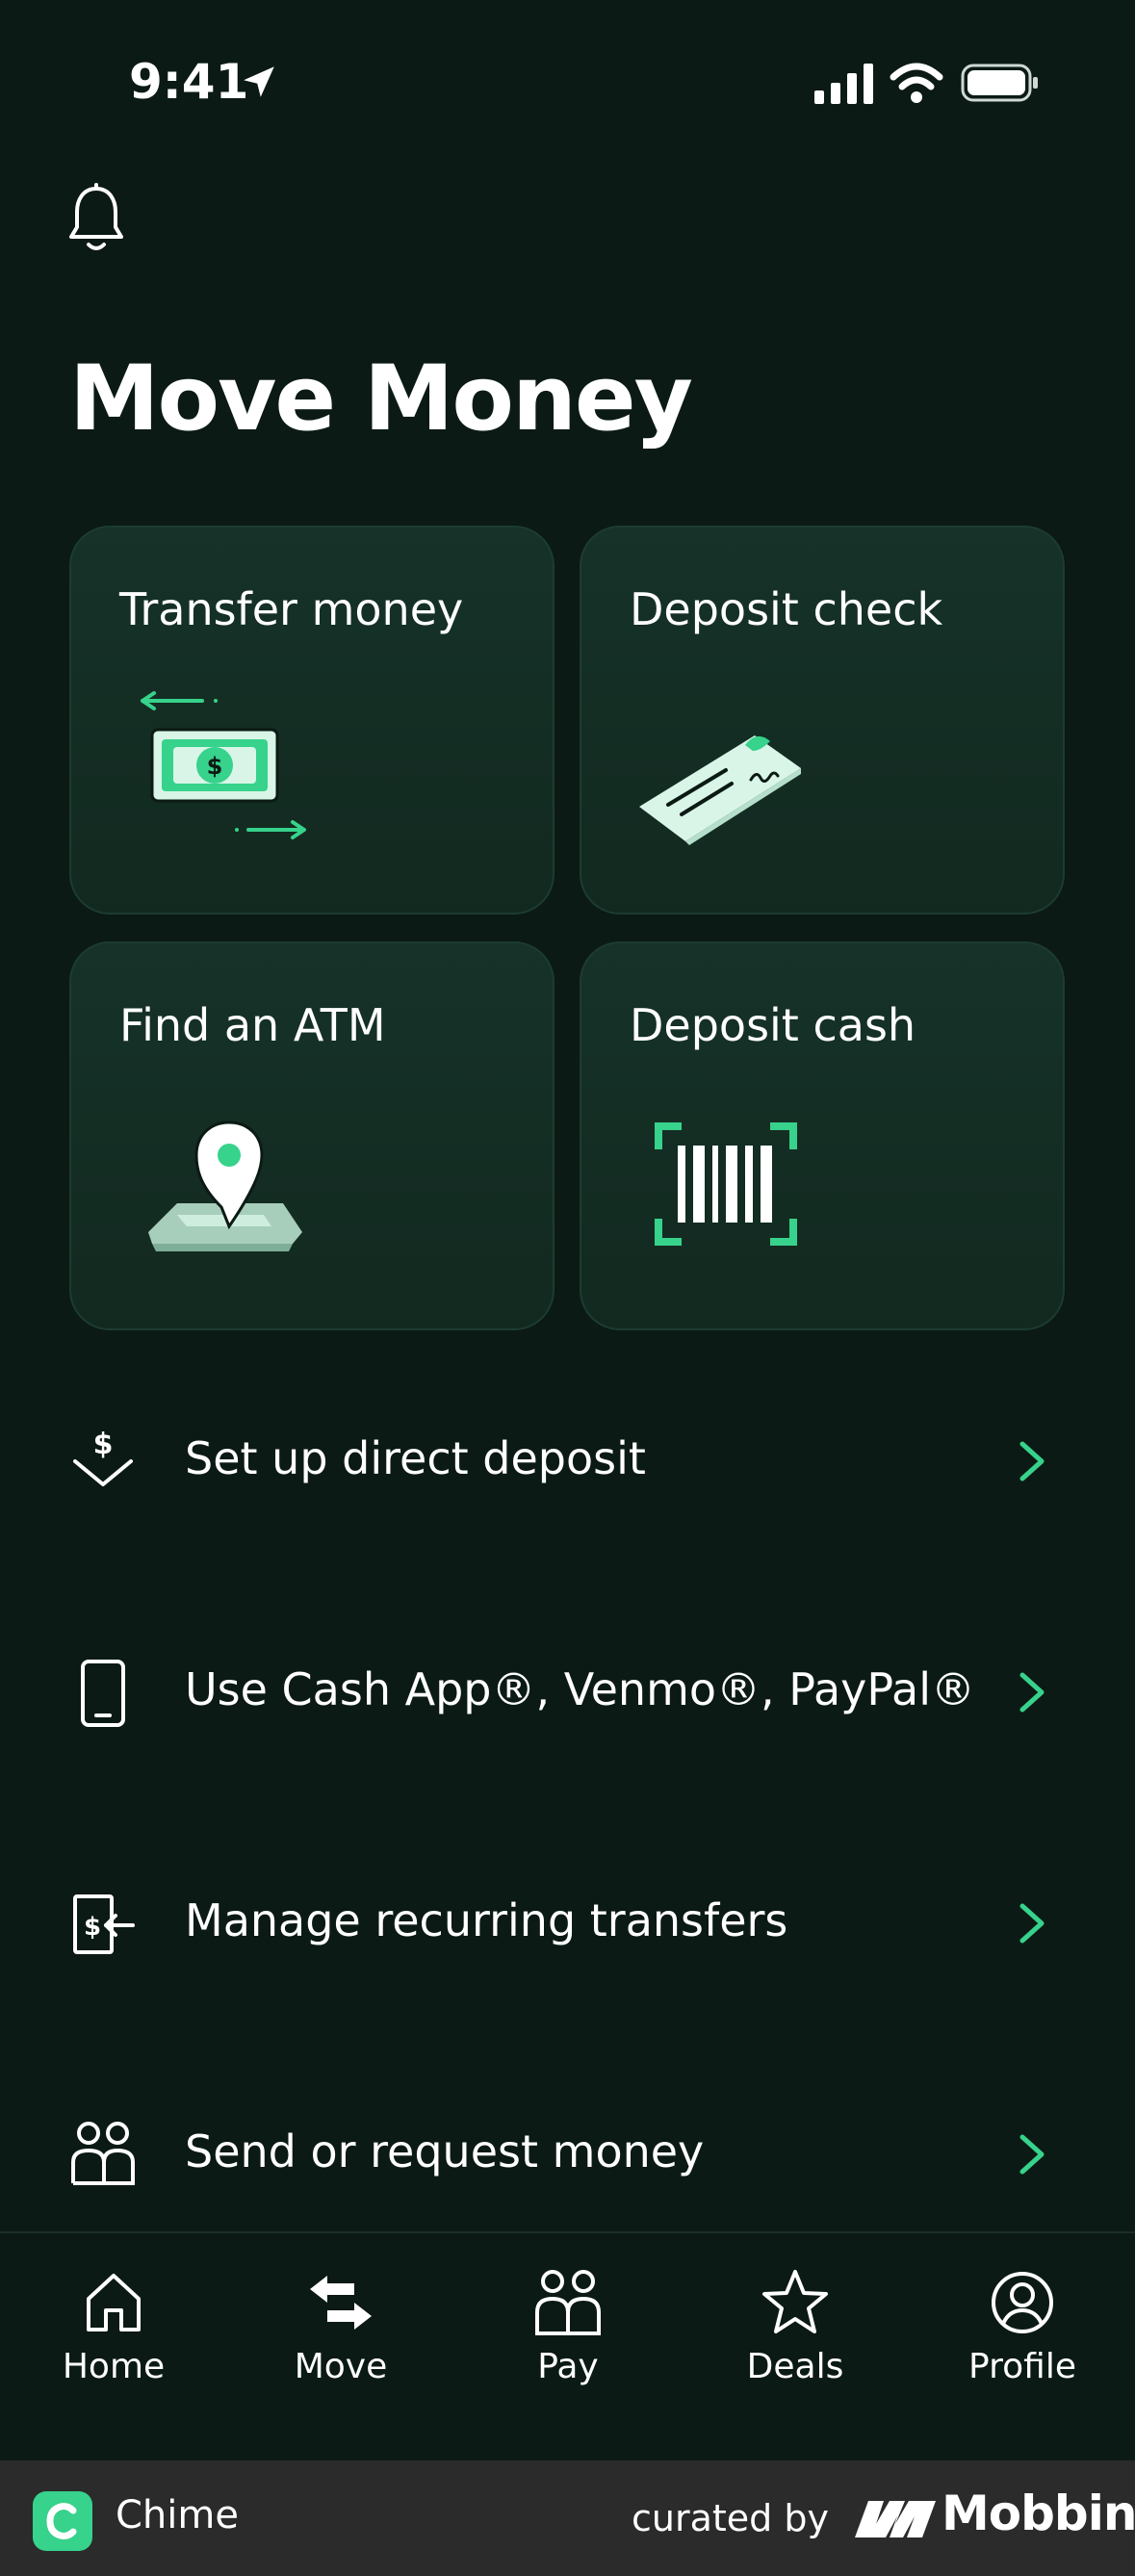  I want to click on cash-transfer-icon: $, so click(223, 765).